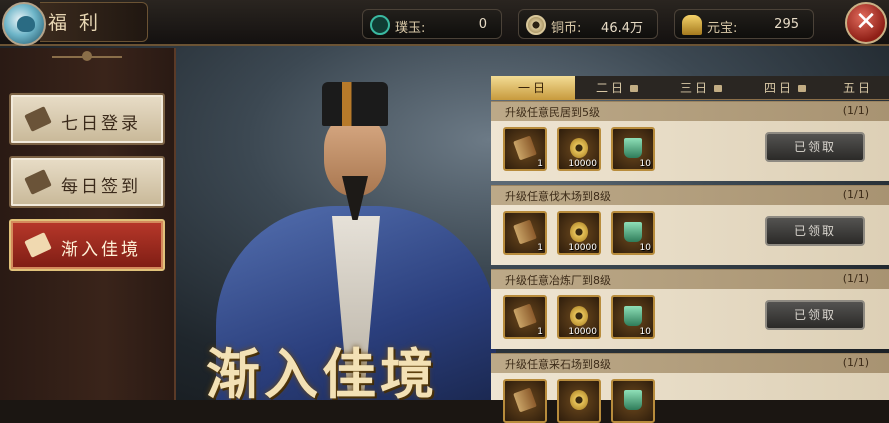  Describe the element at coordinates (482, 24) in the screenshot. I see `jade-value: 0` at that location.